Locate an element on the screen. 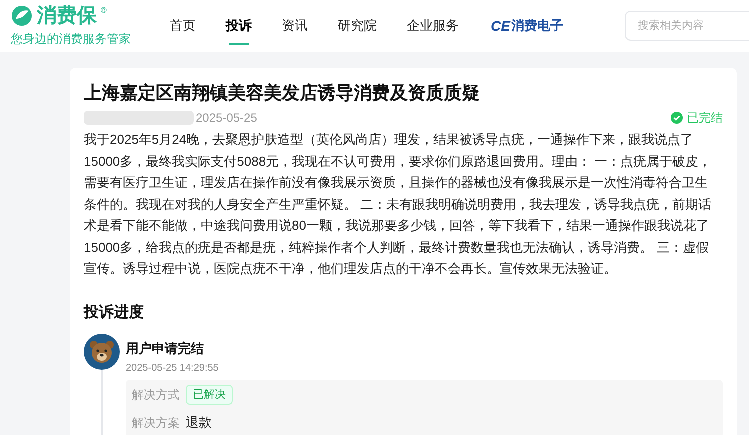  section-title: 投诉进度 is located at coordinates (114, 312).